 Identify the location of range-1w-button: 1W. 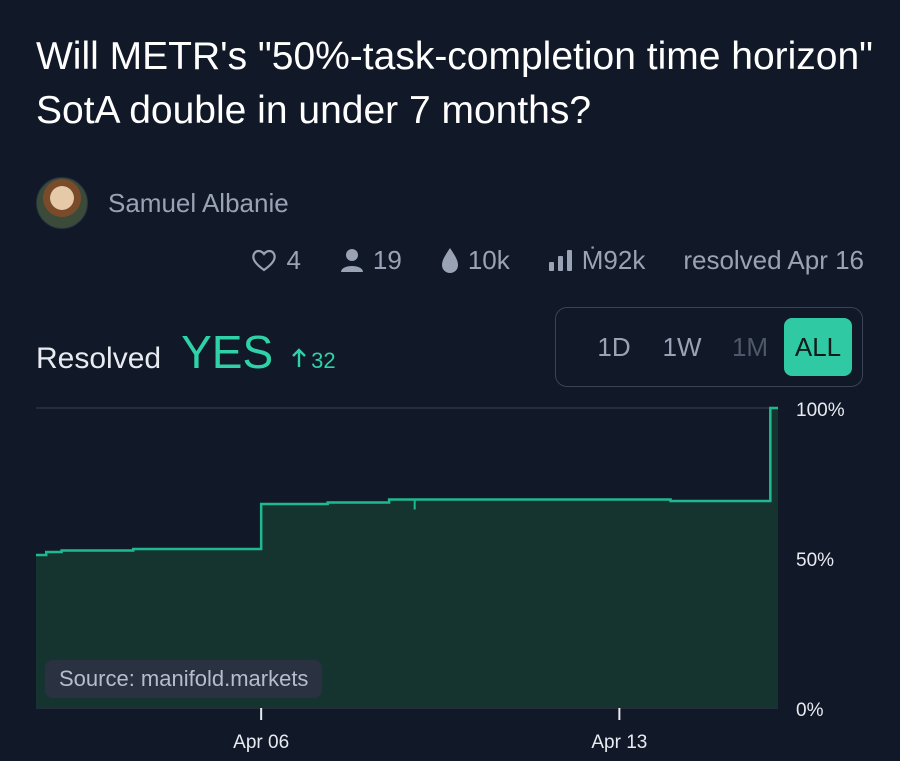
(682, 347).